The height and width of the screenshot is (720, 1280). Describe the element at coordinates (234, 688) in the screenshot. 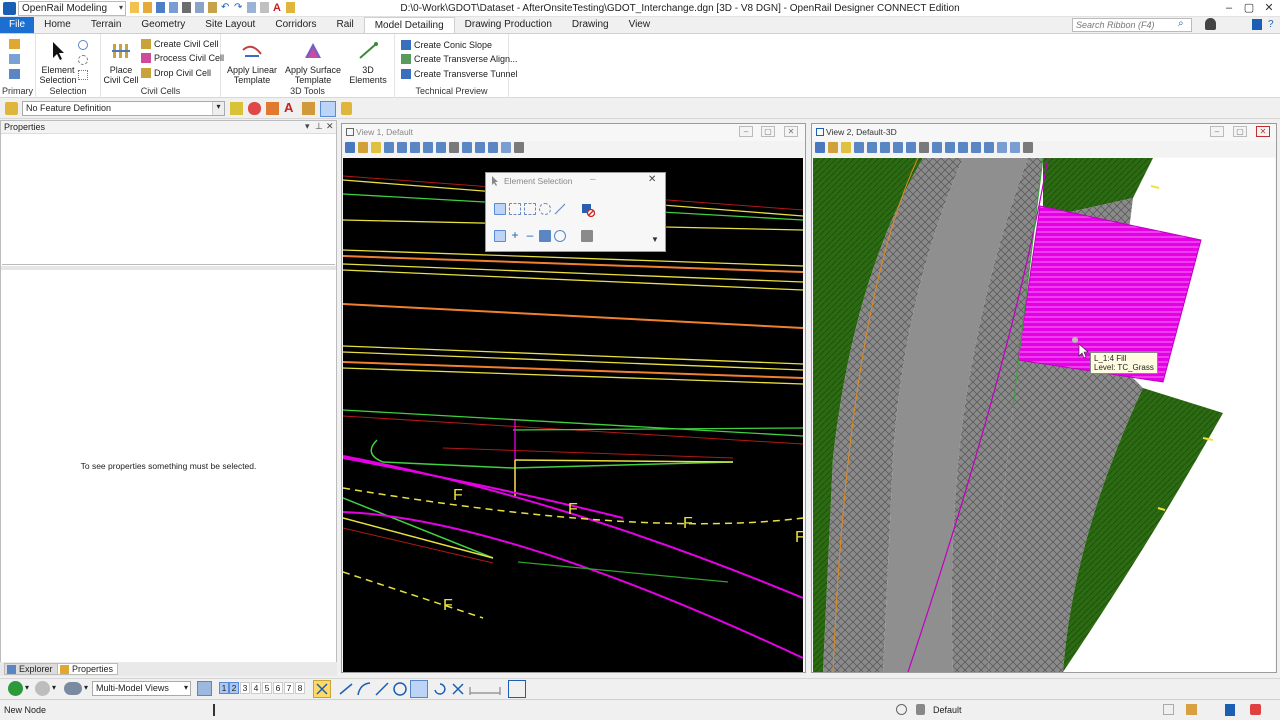

I see `view-toggle-2: 2` at that location.